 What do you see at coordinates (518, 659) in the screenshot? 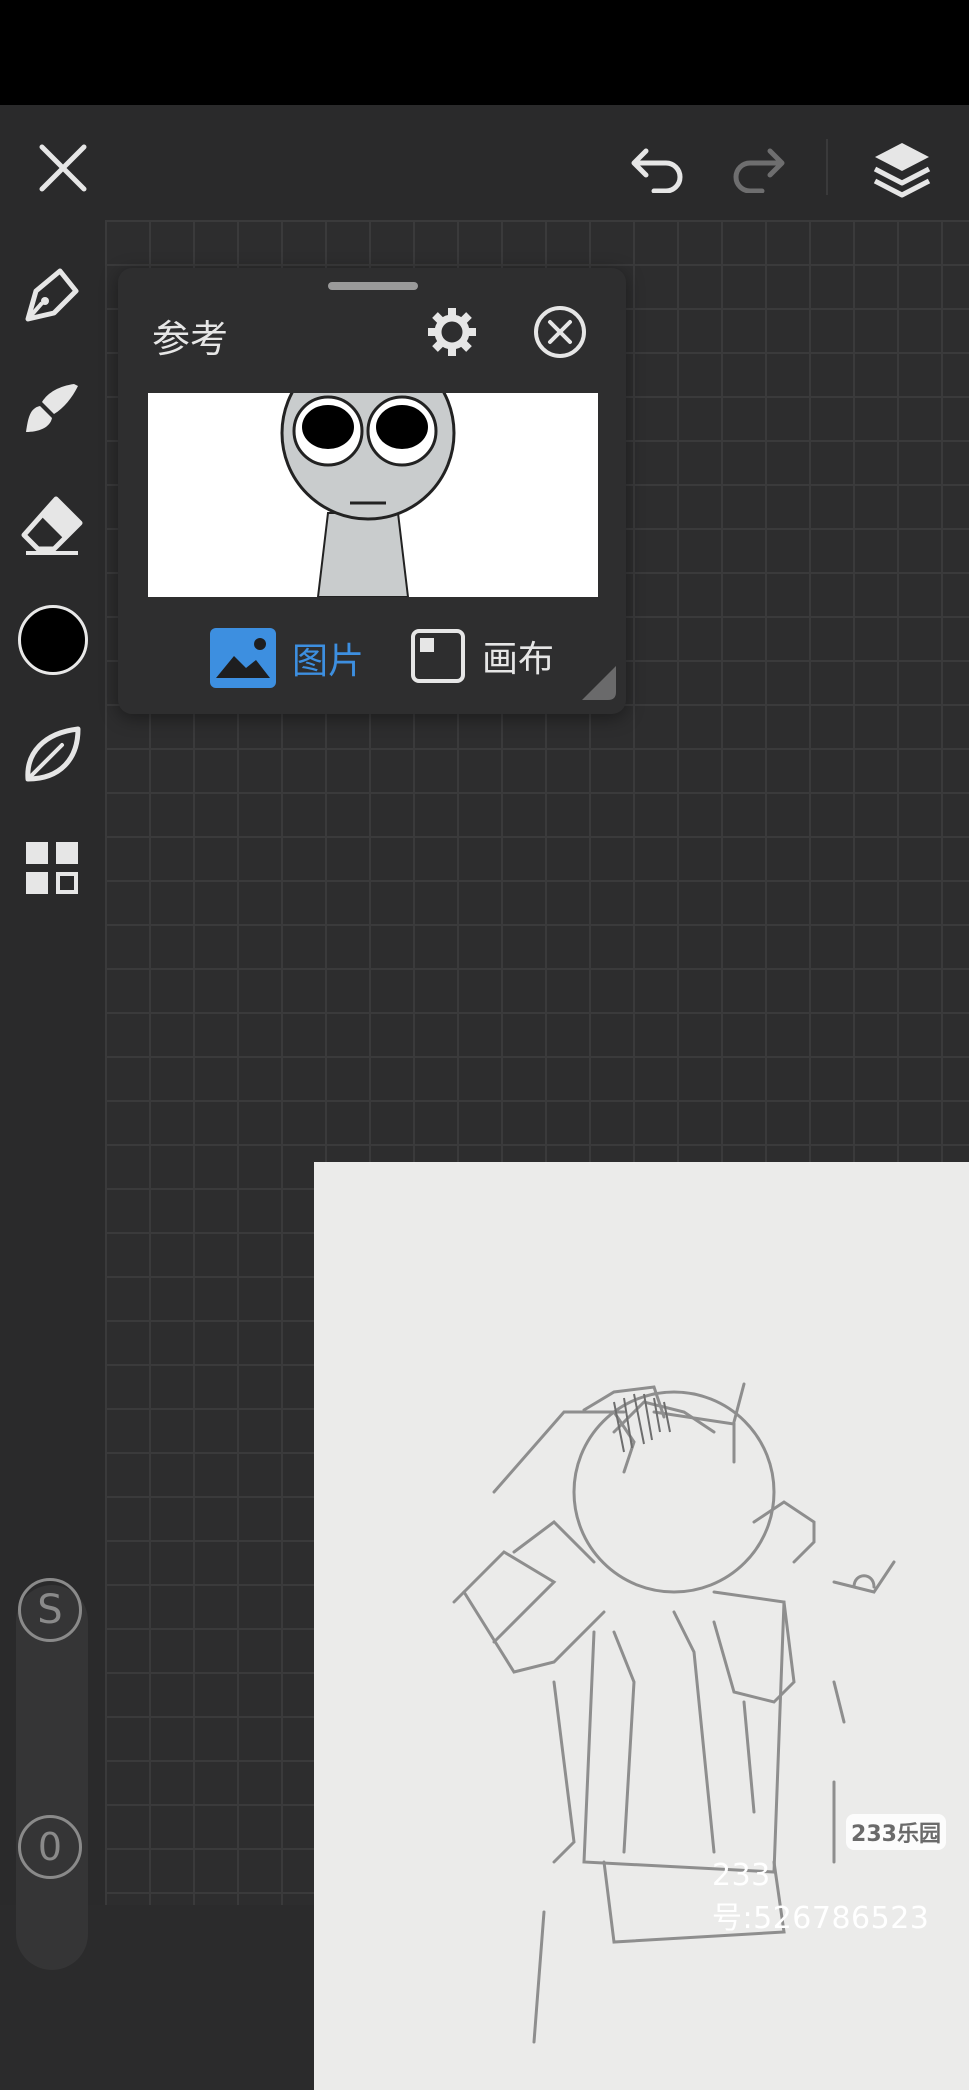
I see `tab-canvas-label: 画布` at bounding box center [518, 659].